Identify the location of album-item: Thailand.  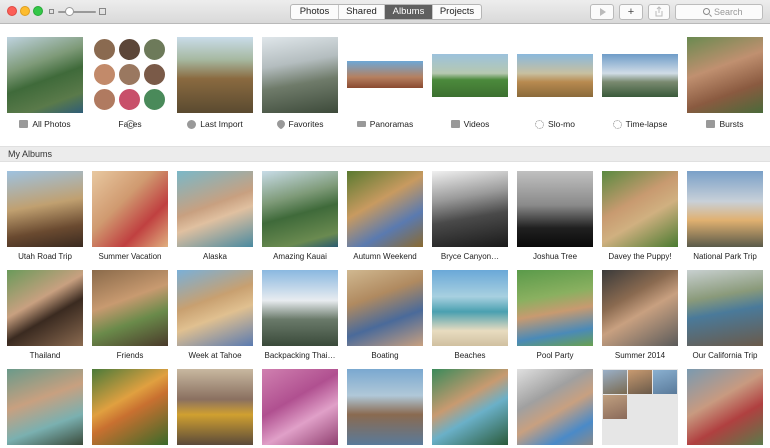
(45, 315).